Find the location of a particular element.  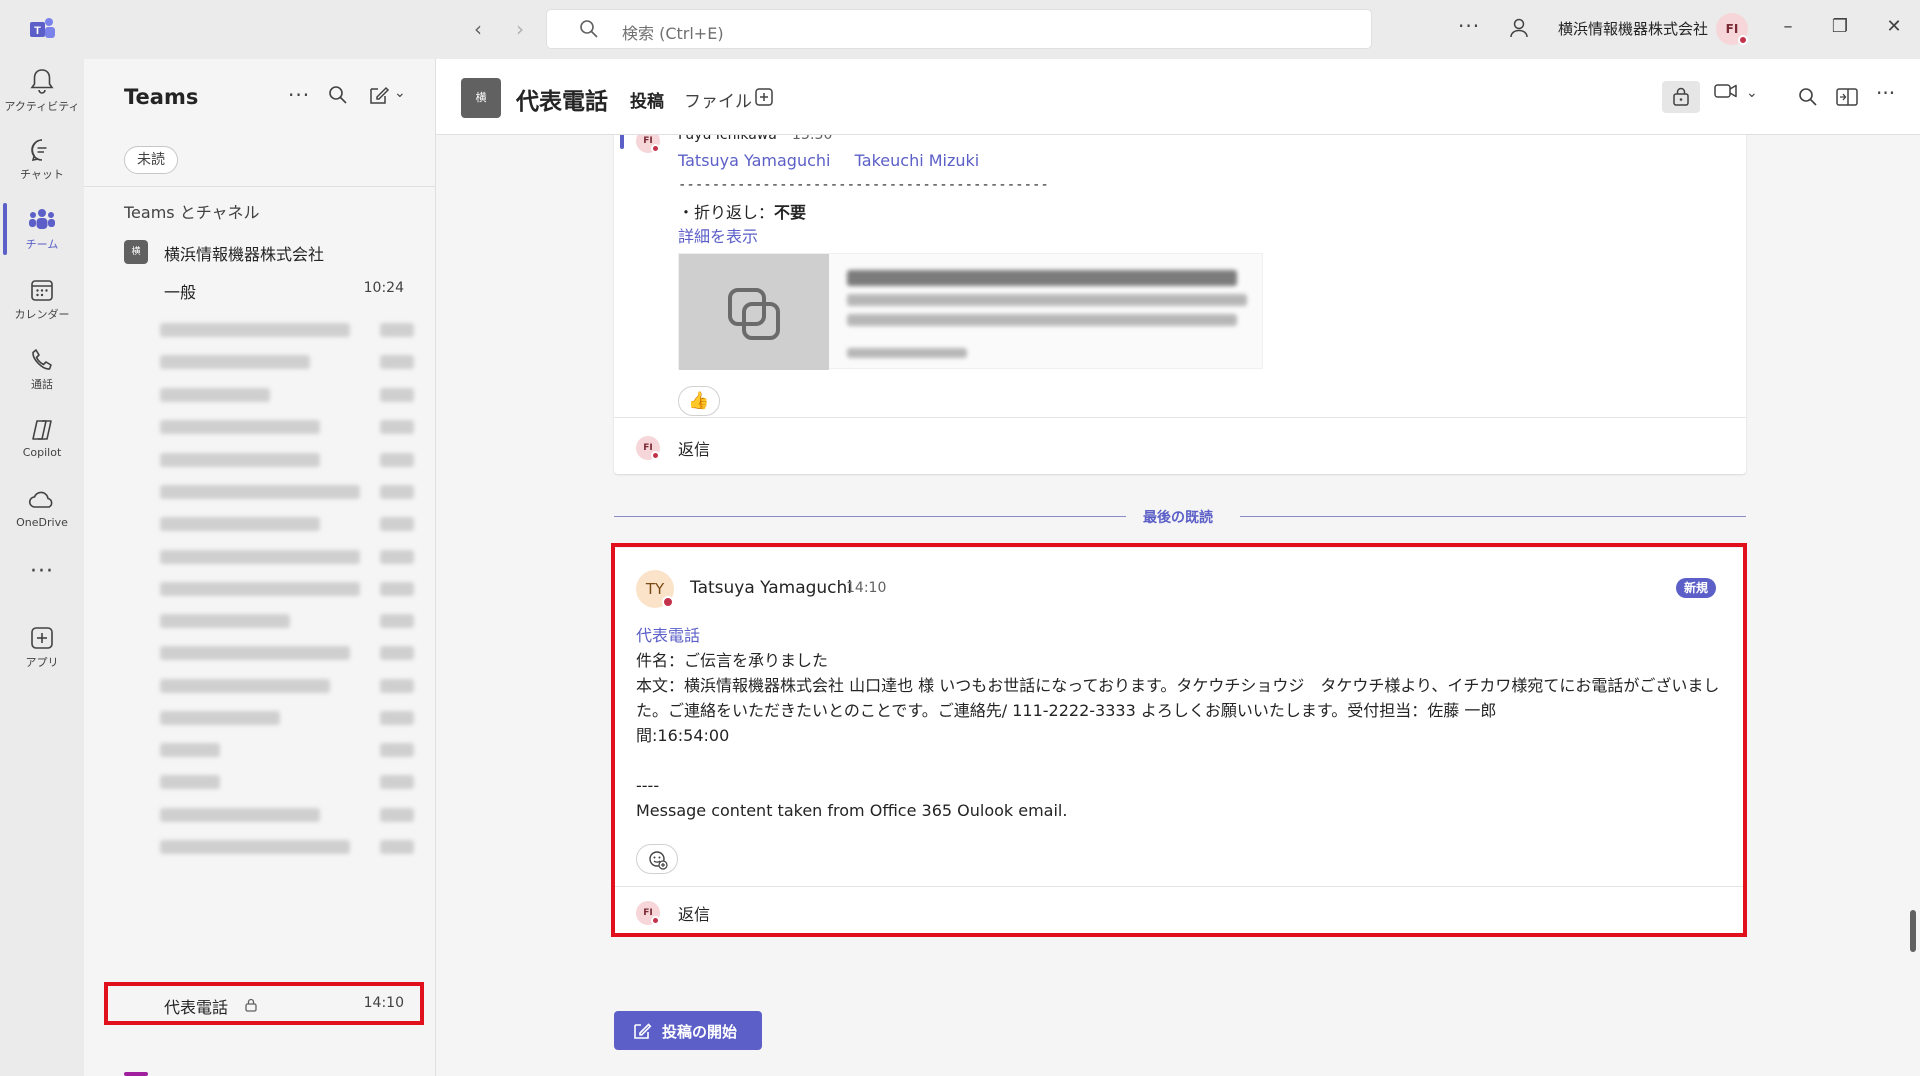

search-input: 検索 (Ctrl+E) is located at coordinates (959, 29).